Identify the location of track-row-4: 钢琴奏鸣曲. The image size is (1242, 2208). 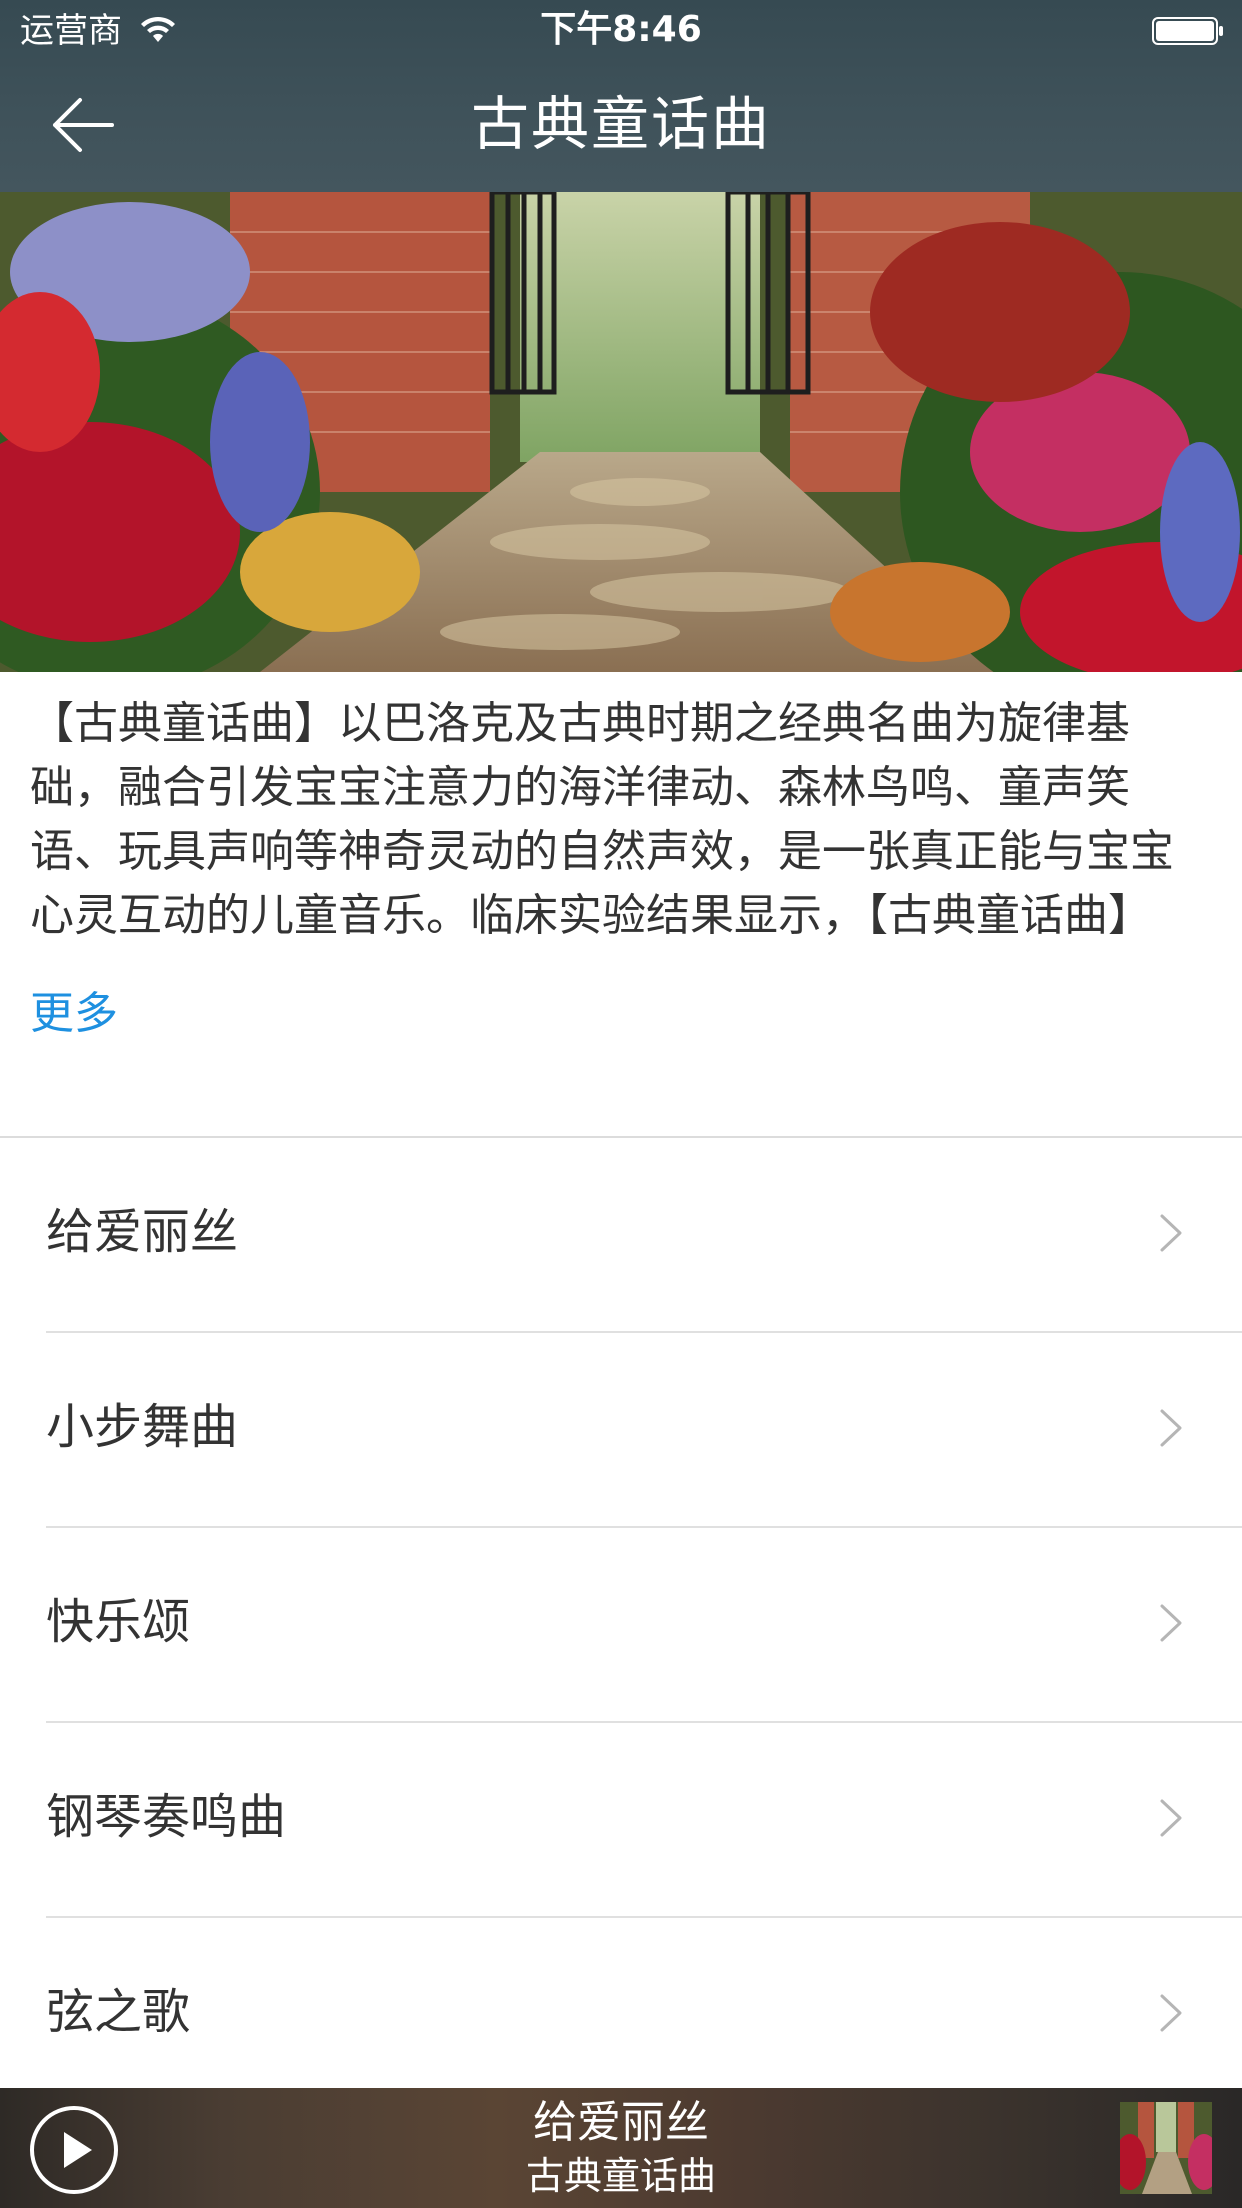
(621, 1820).